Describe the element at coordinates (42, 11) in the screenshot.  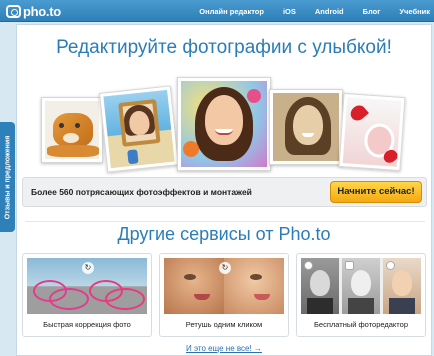
I see `logo-text: pho.to` at that location.